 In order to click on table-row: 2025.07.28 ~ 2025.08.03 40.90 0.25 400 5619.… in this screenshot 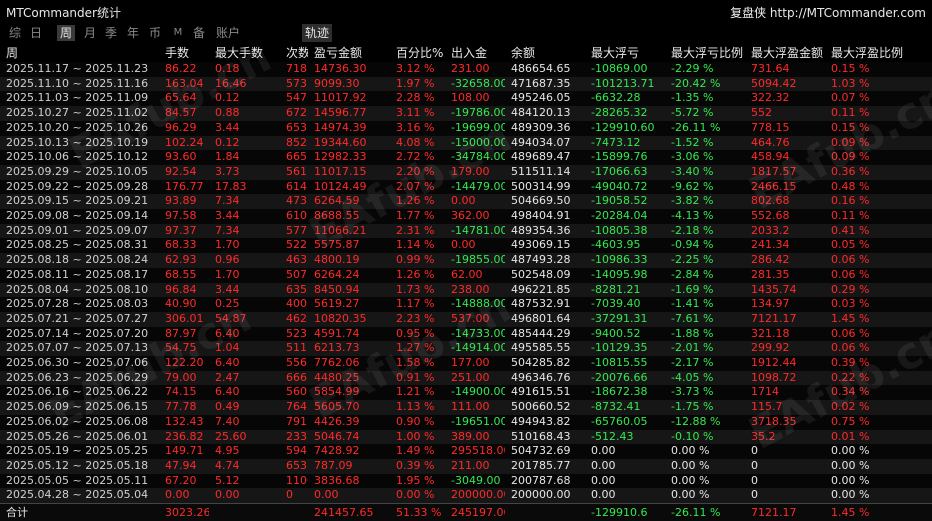, I will do `click(466, 304)`.